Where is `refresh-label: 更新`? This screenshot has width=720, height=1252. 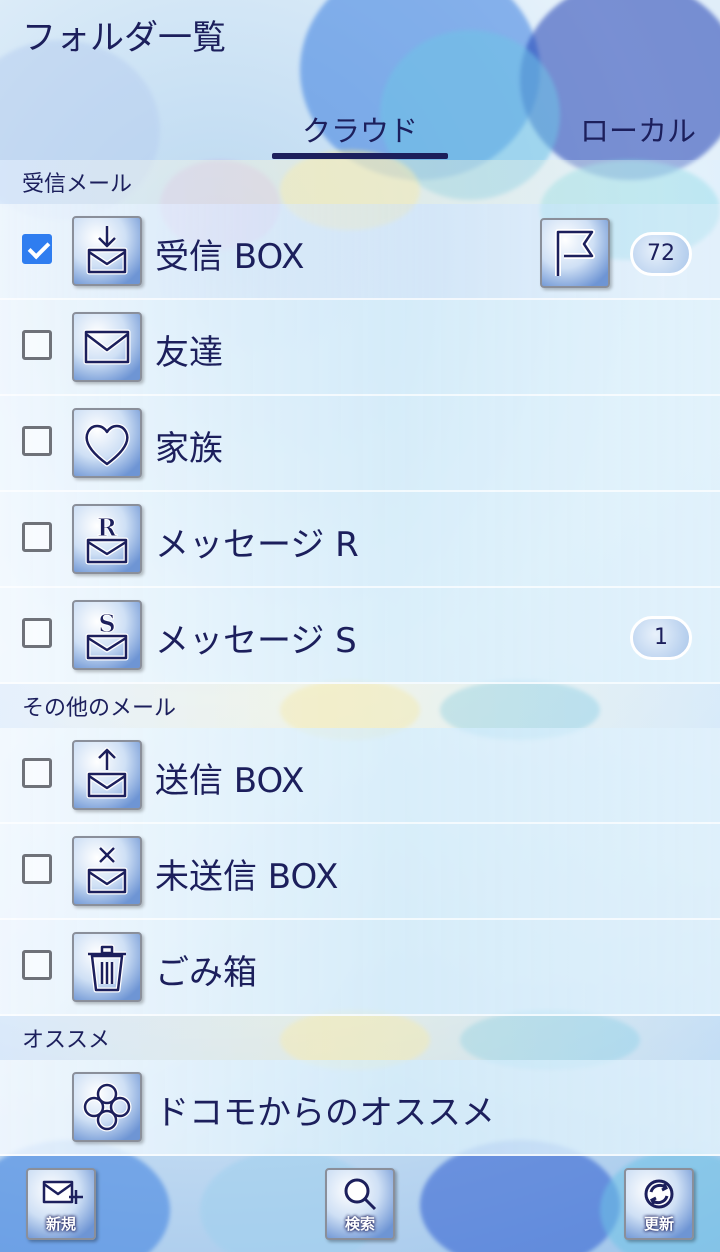 refresh-label: 更新 is located at coordinates (658, 1224).